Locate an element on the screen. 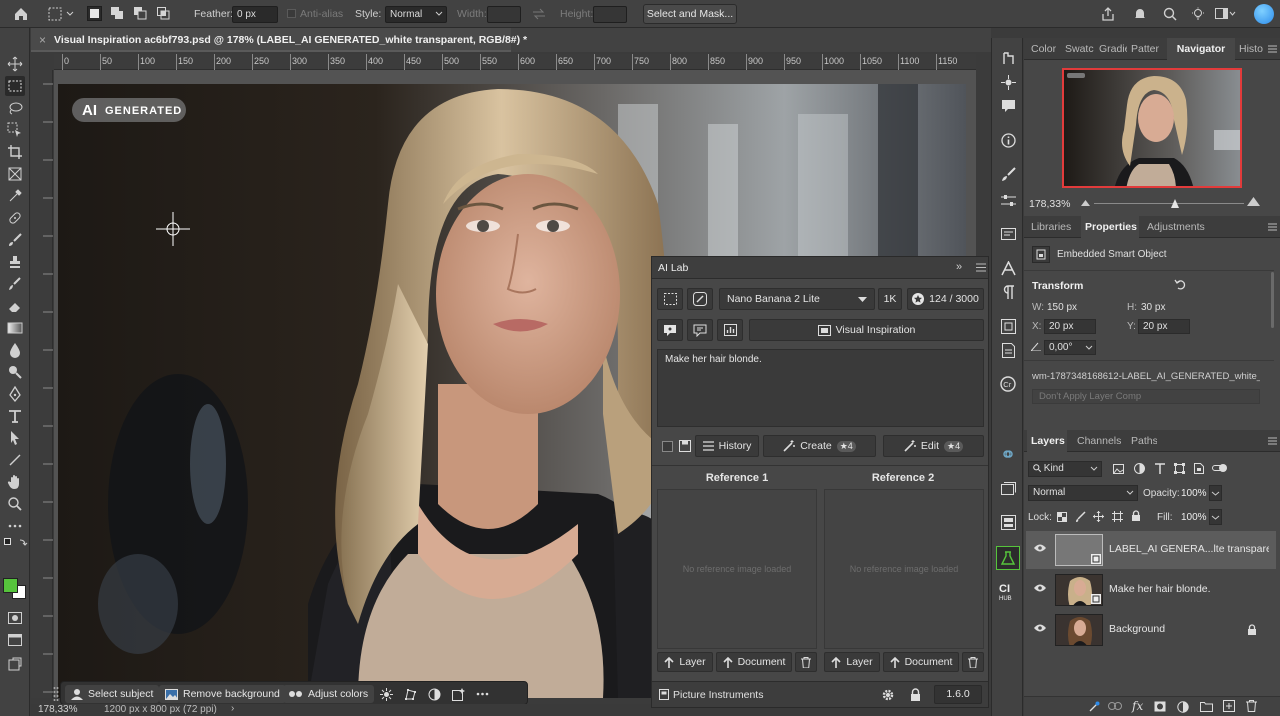 This screenshot has width=1280, height=716. antialias-checkbox is located at coordinates (291, 13).